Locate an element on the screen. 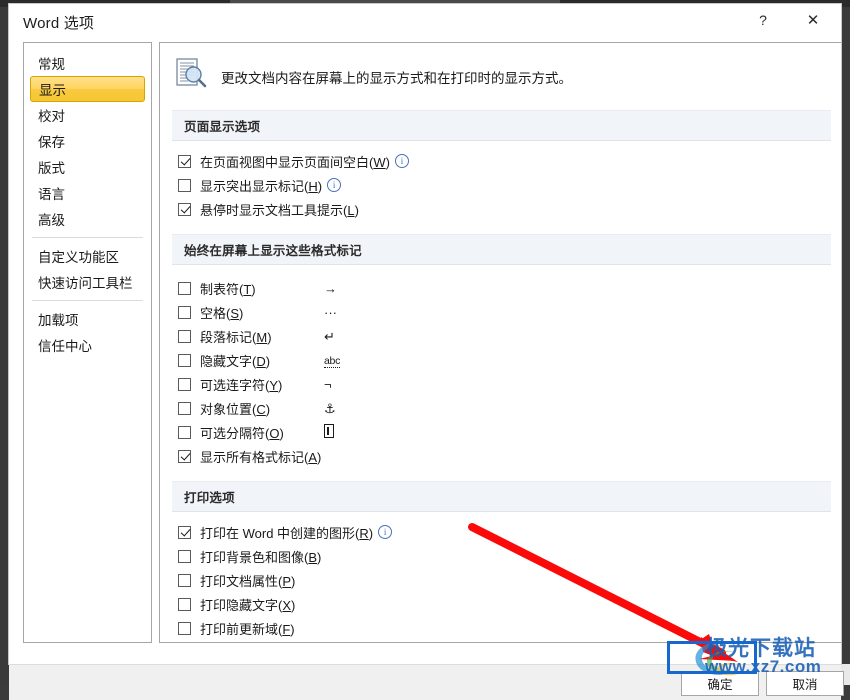  document-magnifier-icon is located at coordinates (191, 76).